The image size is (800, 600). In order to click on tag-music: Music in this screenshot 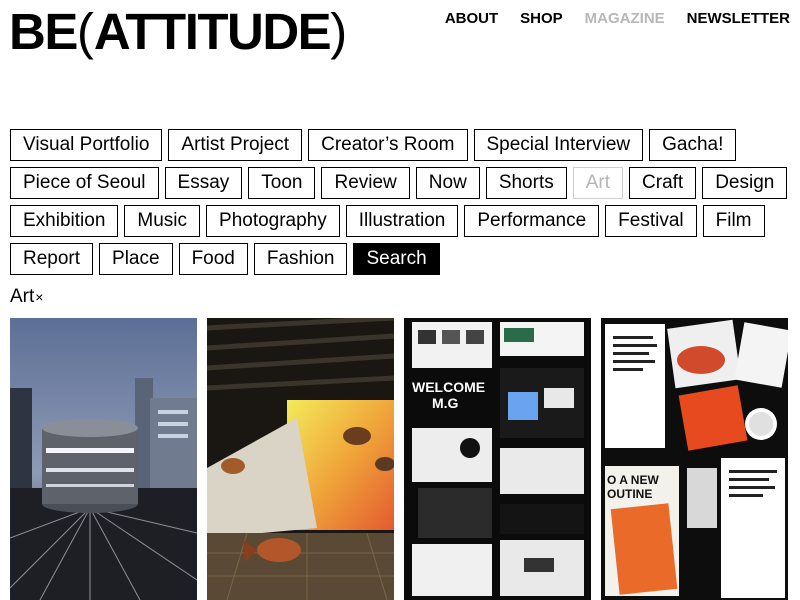, I will do `click(162, 221)`.